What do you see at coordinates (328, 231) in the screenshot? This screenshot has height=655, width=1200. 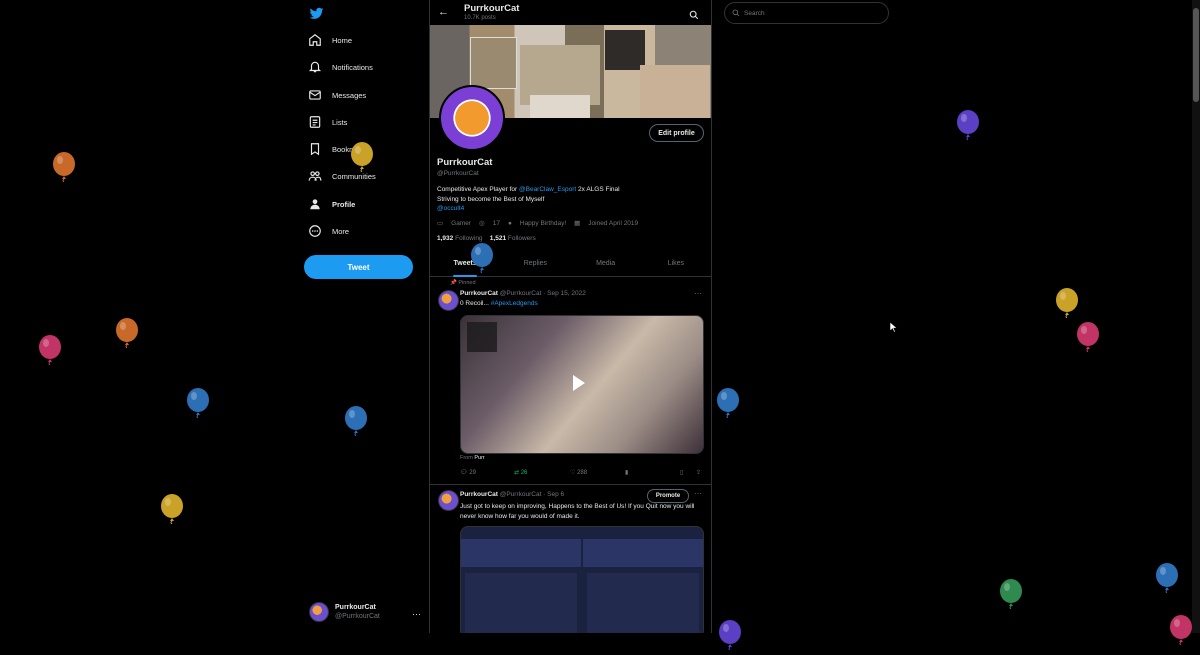 I see `sidebar-item-more: More` at bounding box center [328, 231].